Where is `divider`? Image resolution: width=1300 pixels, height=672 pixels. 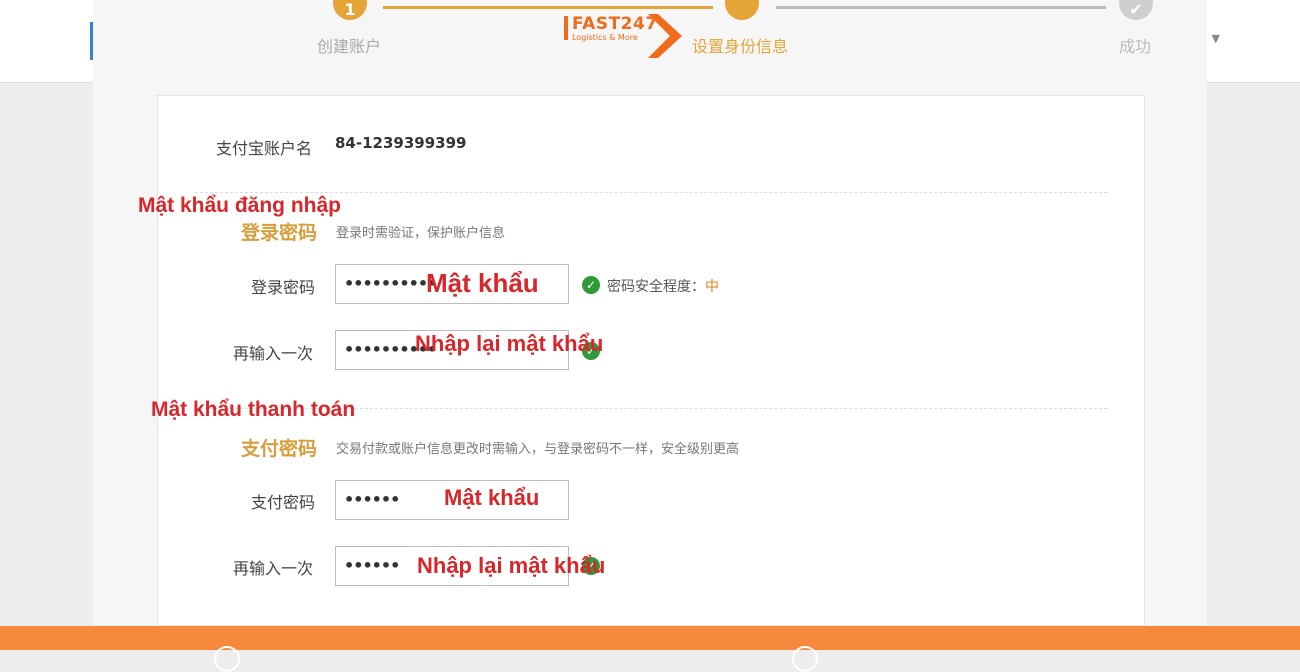 divider is located at coordinates (651, 192).